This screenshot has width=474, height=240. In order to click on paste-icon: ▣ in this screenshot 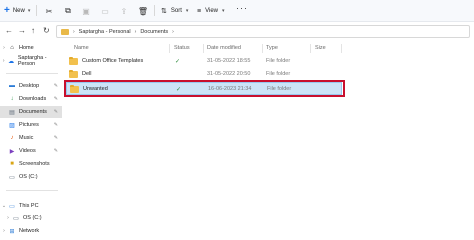, I will do `click(86, 11)`.